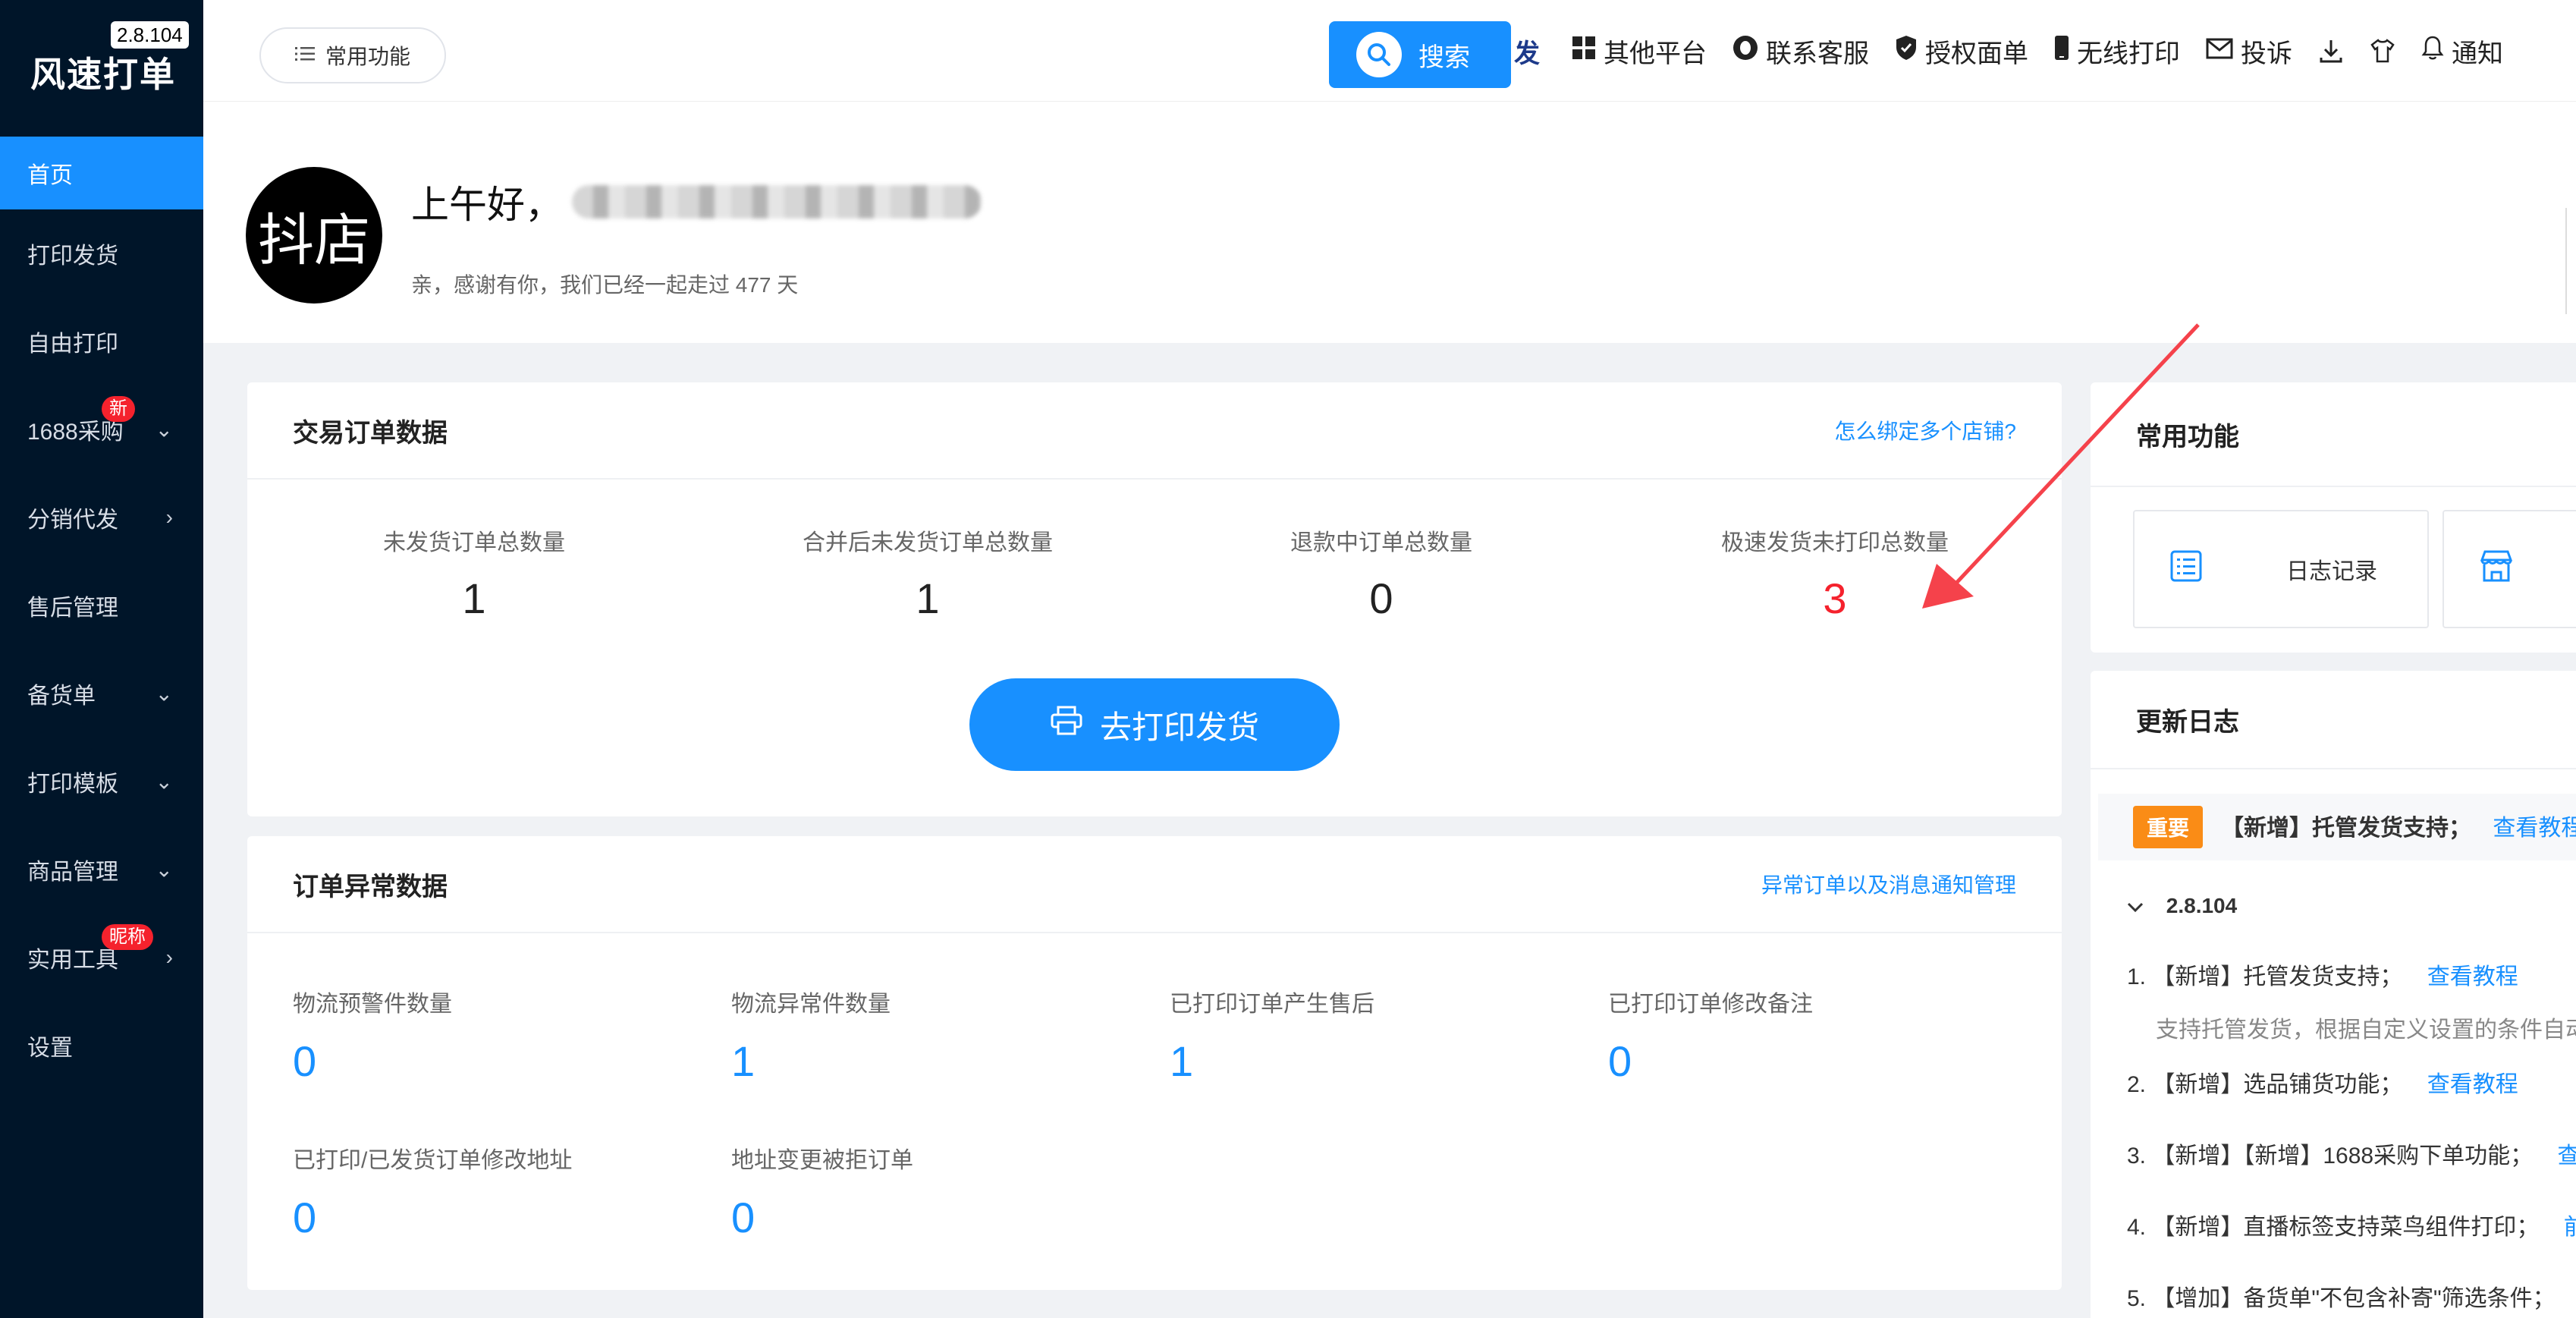 This screenshot has width=2576, height=1318. I want to click on phone-icon, so click(2061, 51).